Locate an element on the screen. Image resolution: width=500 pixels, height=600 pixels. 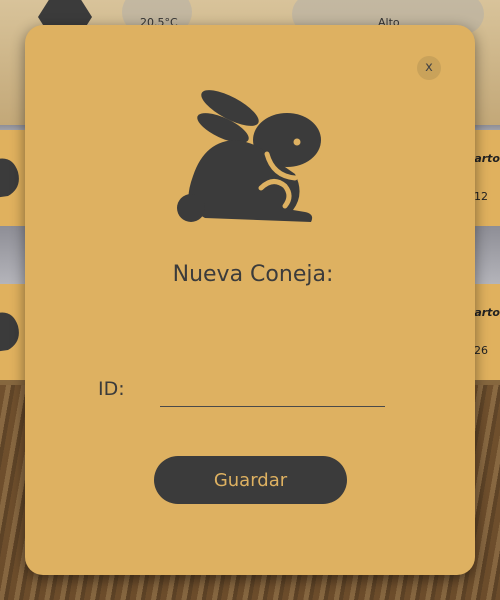
rabbit-icon is located at coordinates (249, 156).